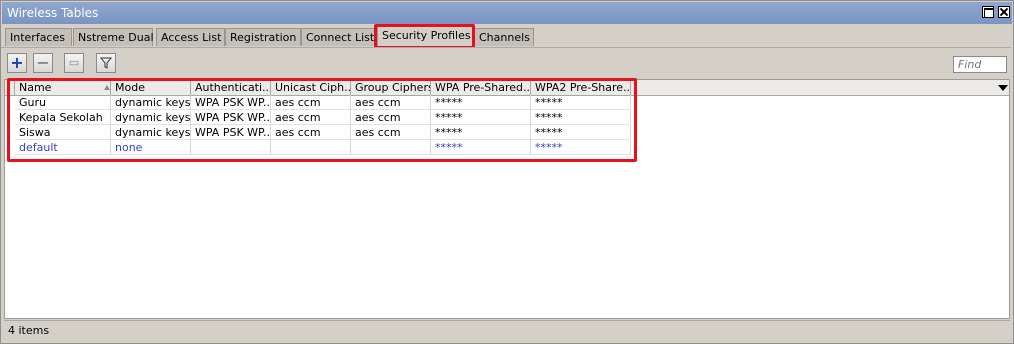 Image resolution: width=1014 pixels, height=344 pixels. I want to click on comment-icon: ▭, so click(74, 62).